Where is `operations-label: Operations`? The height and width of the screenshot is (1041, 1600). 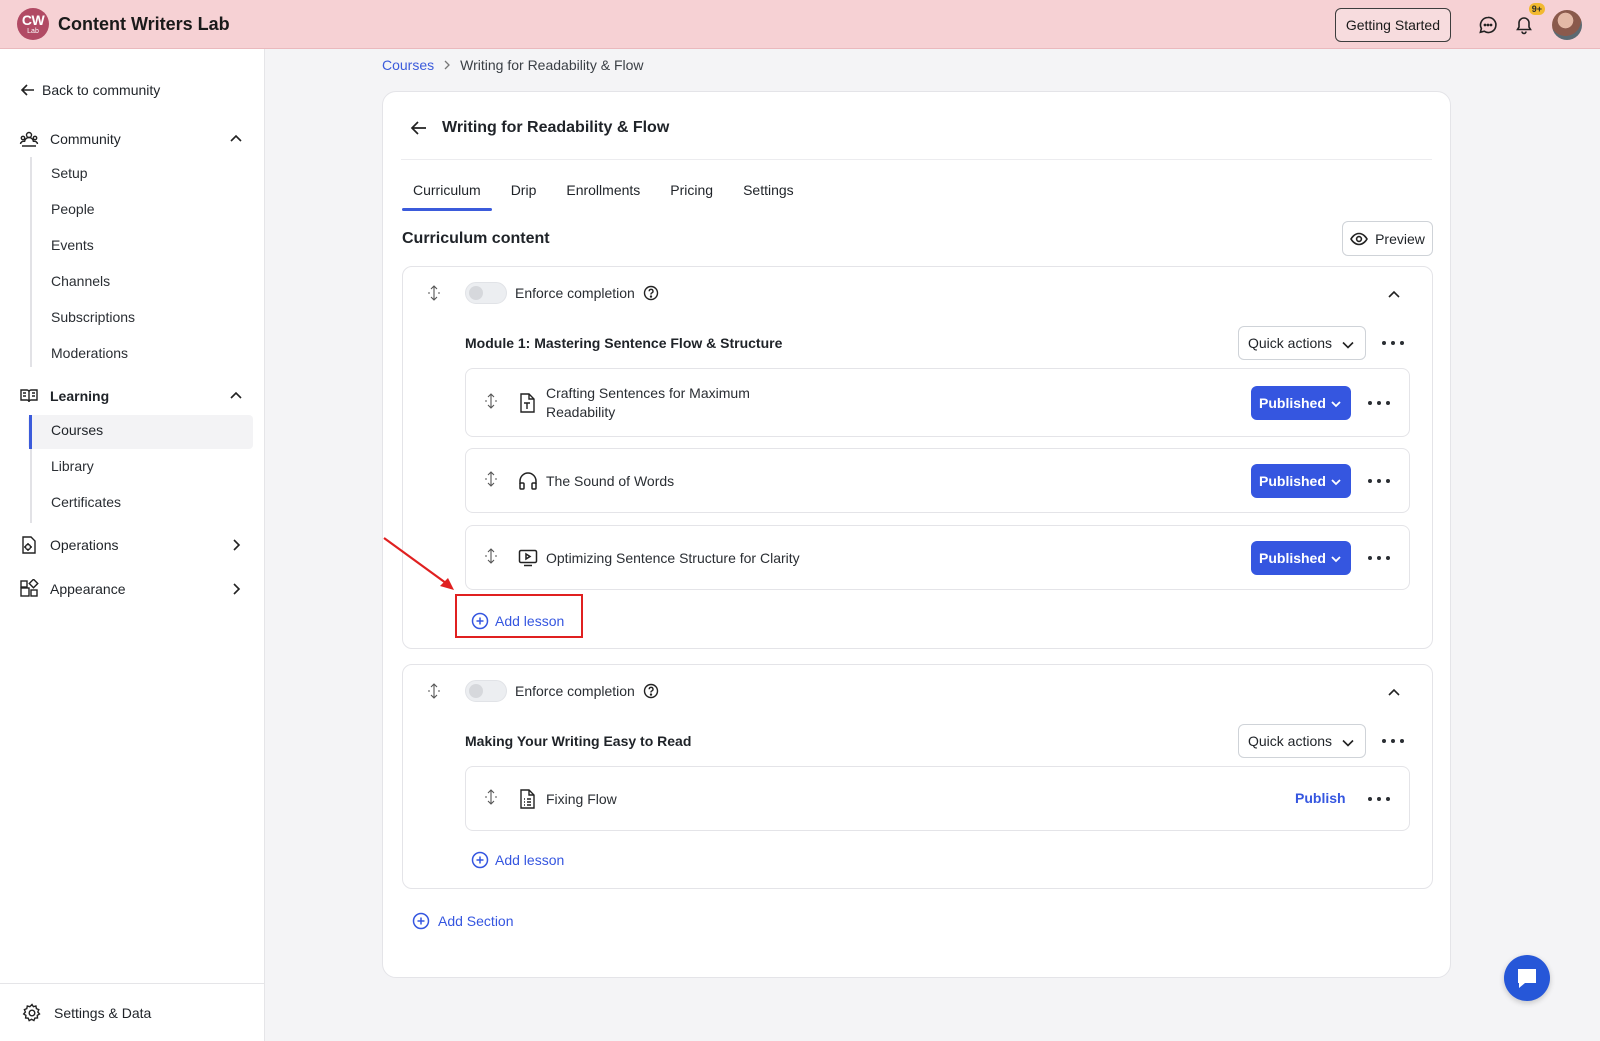
operations-label: Operations is located at coordinates (84, 545).